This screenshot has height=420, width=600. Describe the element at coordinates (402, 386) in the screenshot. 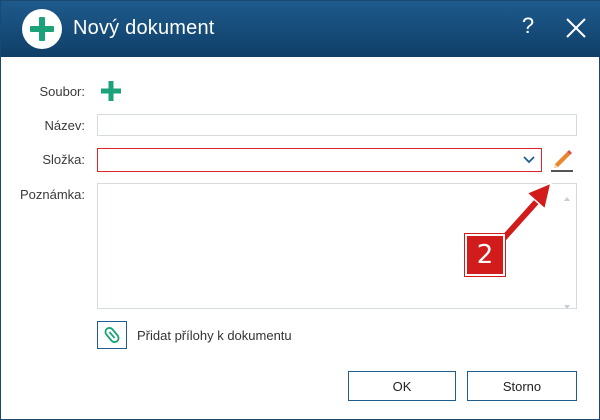

I see `ok-button: OK` at that location.